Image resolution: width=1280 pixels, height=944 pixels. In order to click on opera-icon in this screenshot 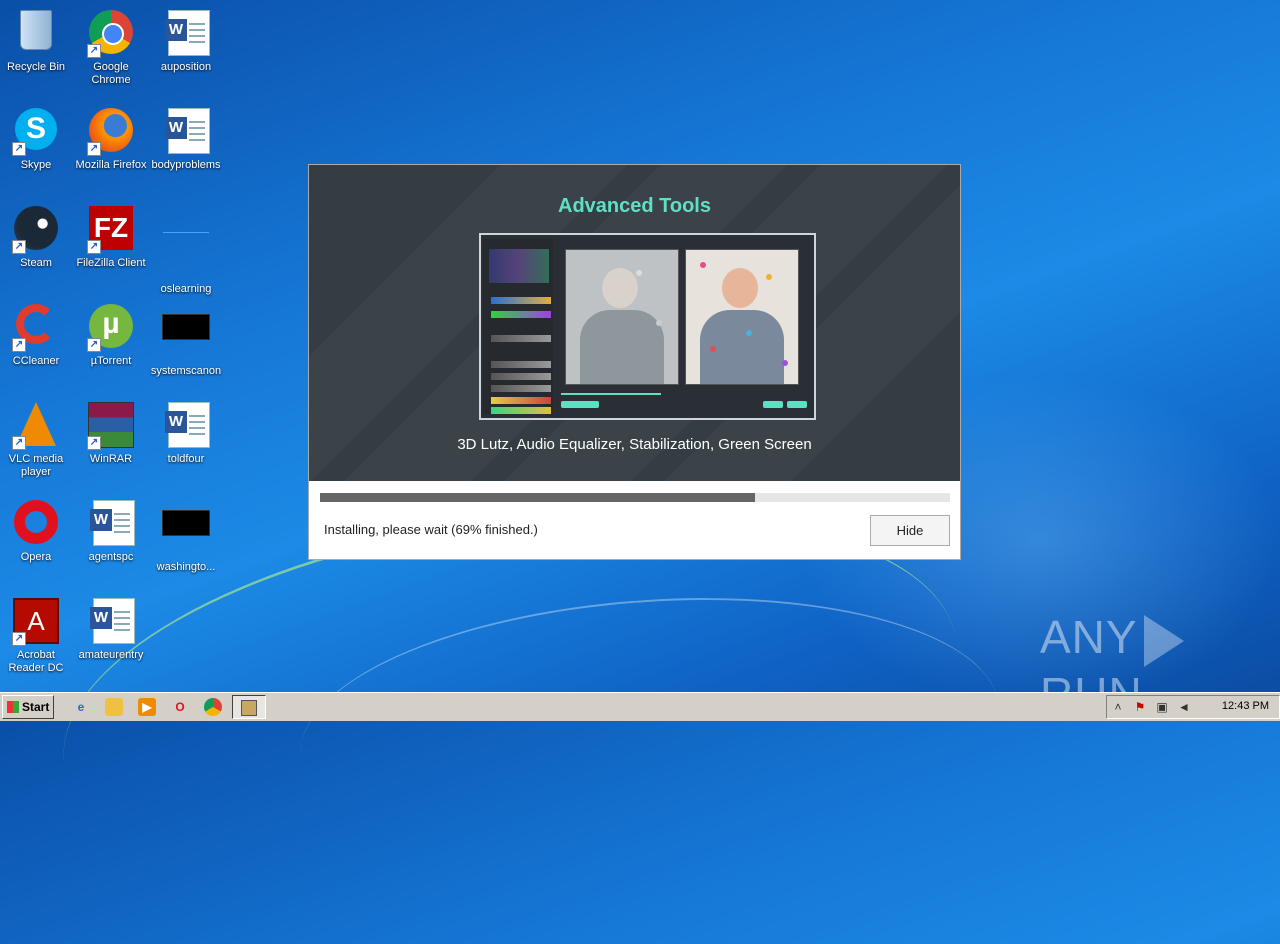, I will do `click(36, 524)`.